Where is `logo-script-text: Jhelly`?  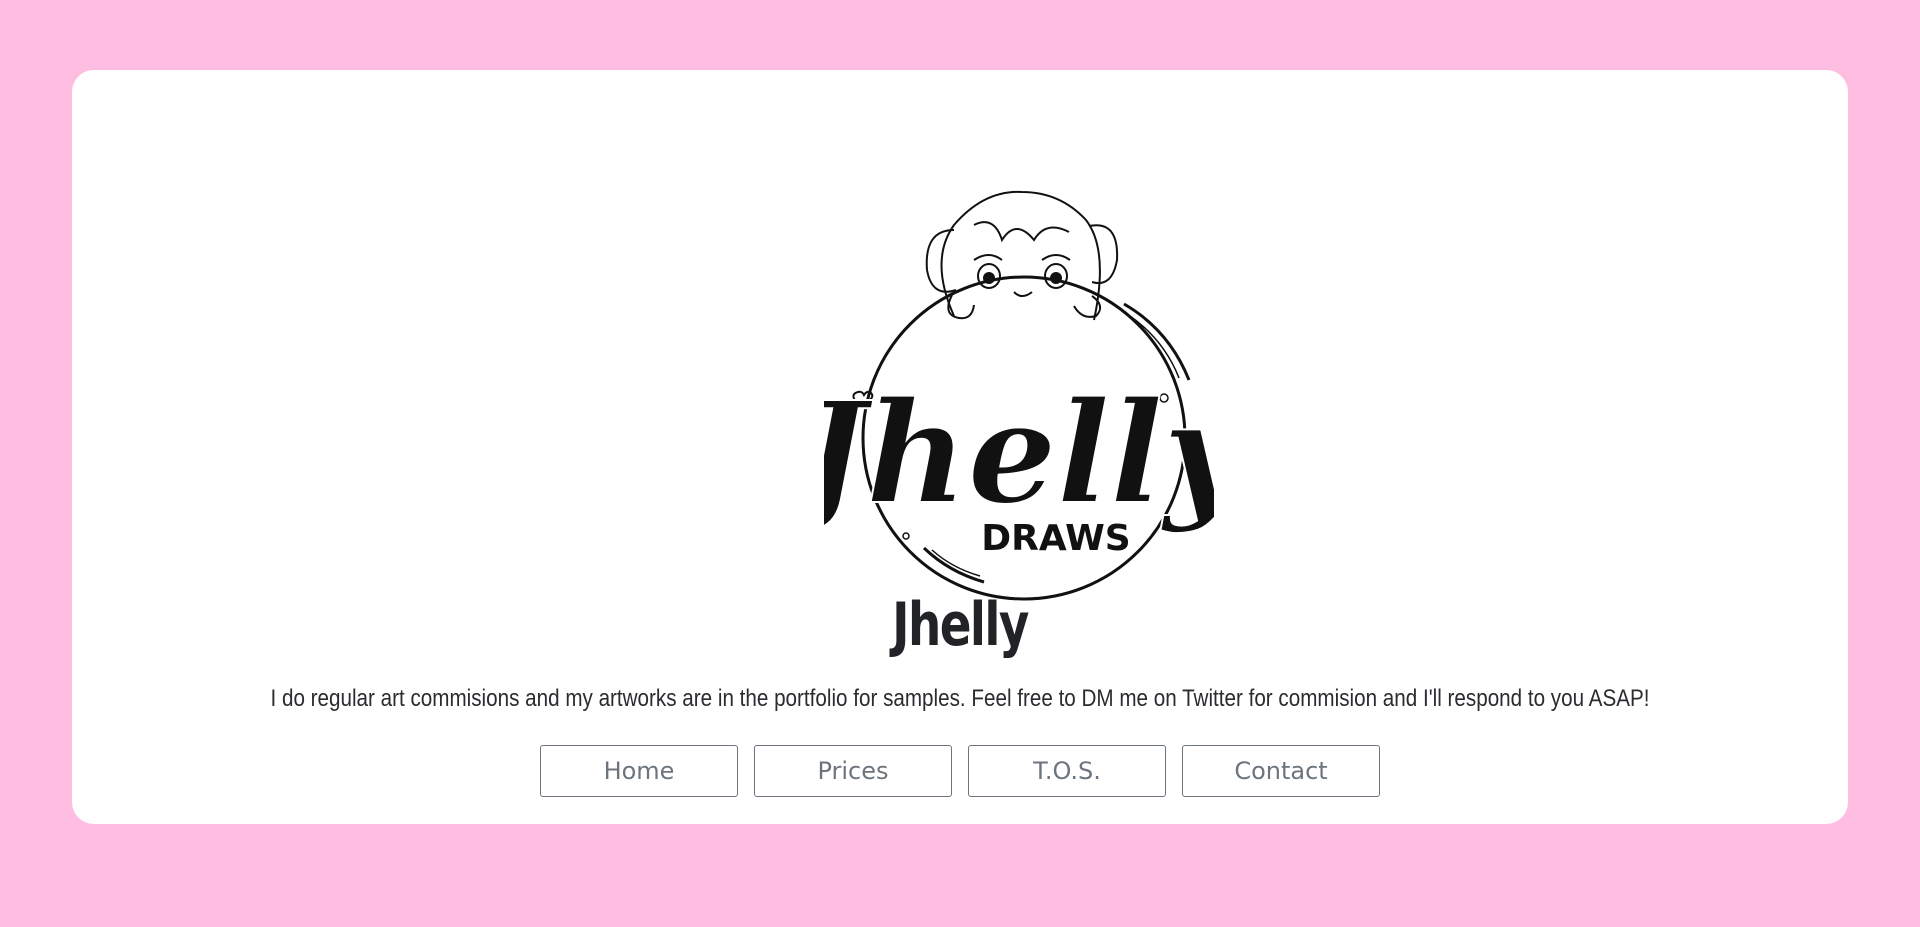
logo-script-text: Jhelly is located at coordinates (1019, 454).